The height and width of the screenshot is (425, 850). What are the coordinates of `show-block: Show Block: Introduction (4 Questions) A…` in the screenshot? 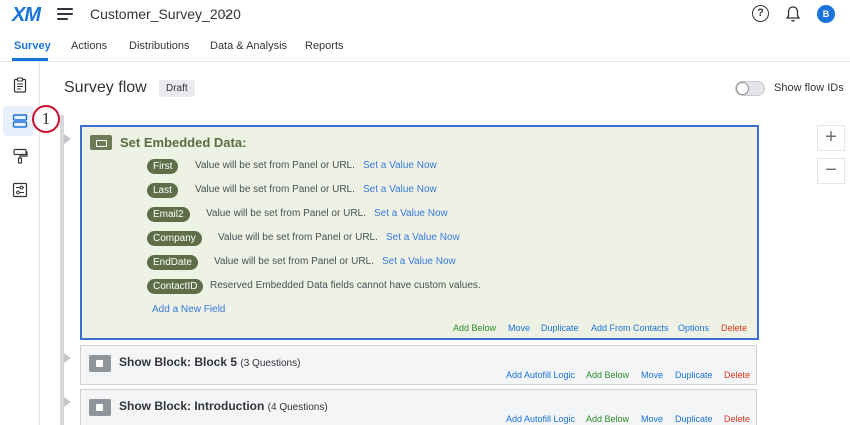 It's located at (418, 407).